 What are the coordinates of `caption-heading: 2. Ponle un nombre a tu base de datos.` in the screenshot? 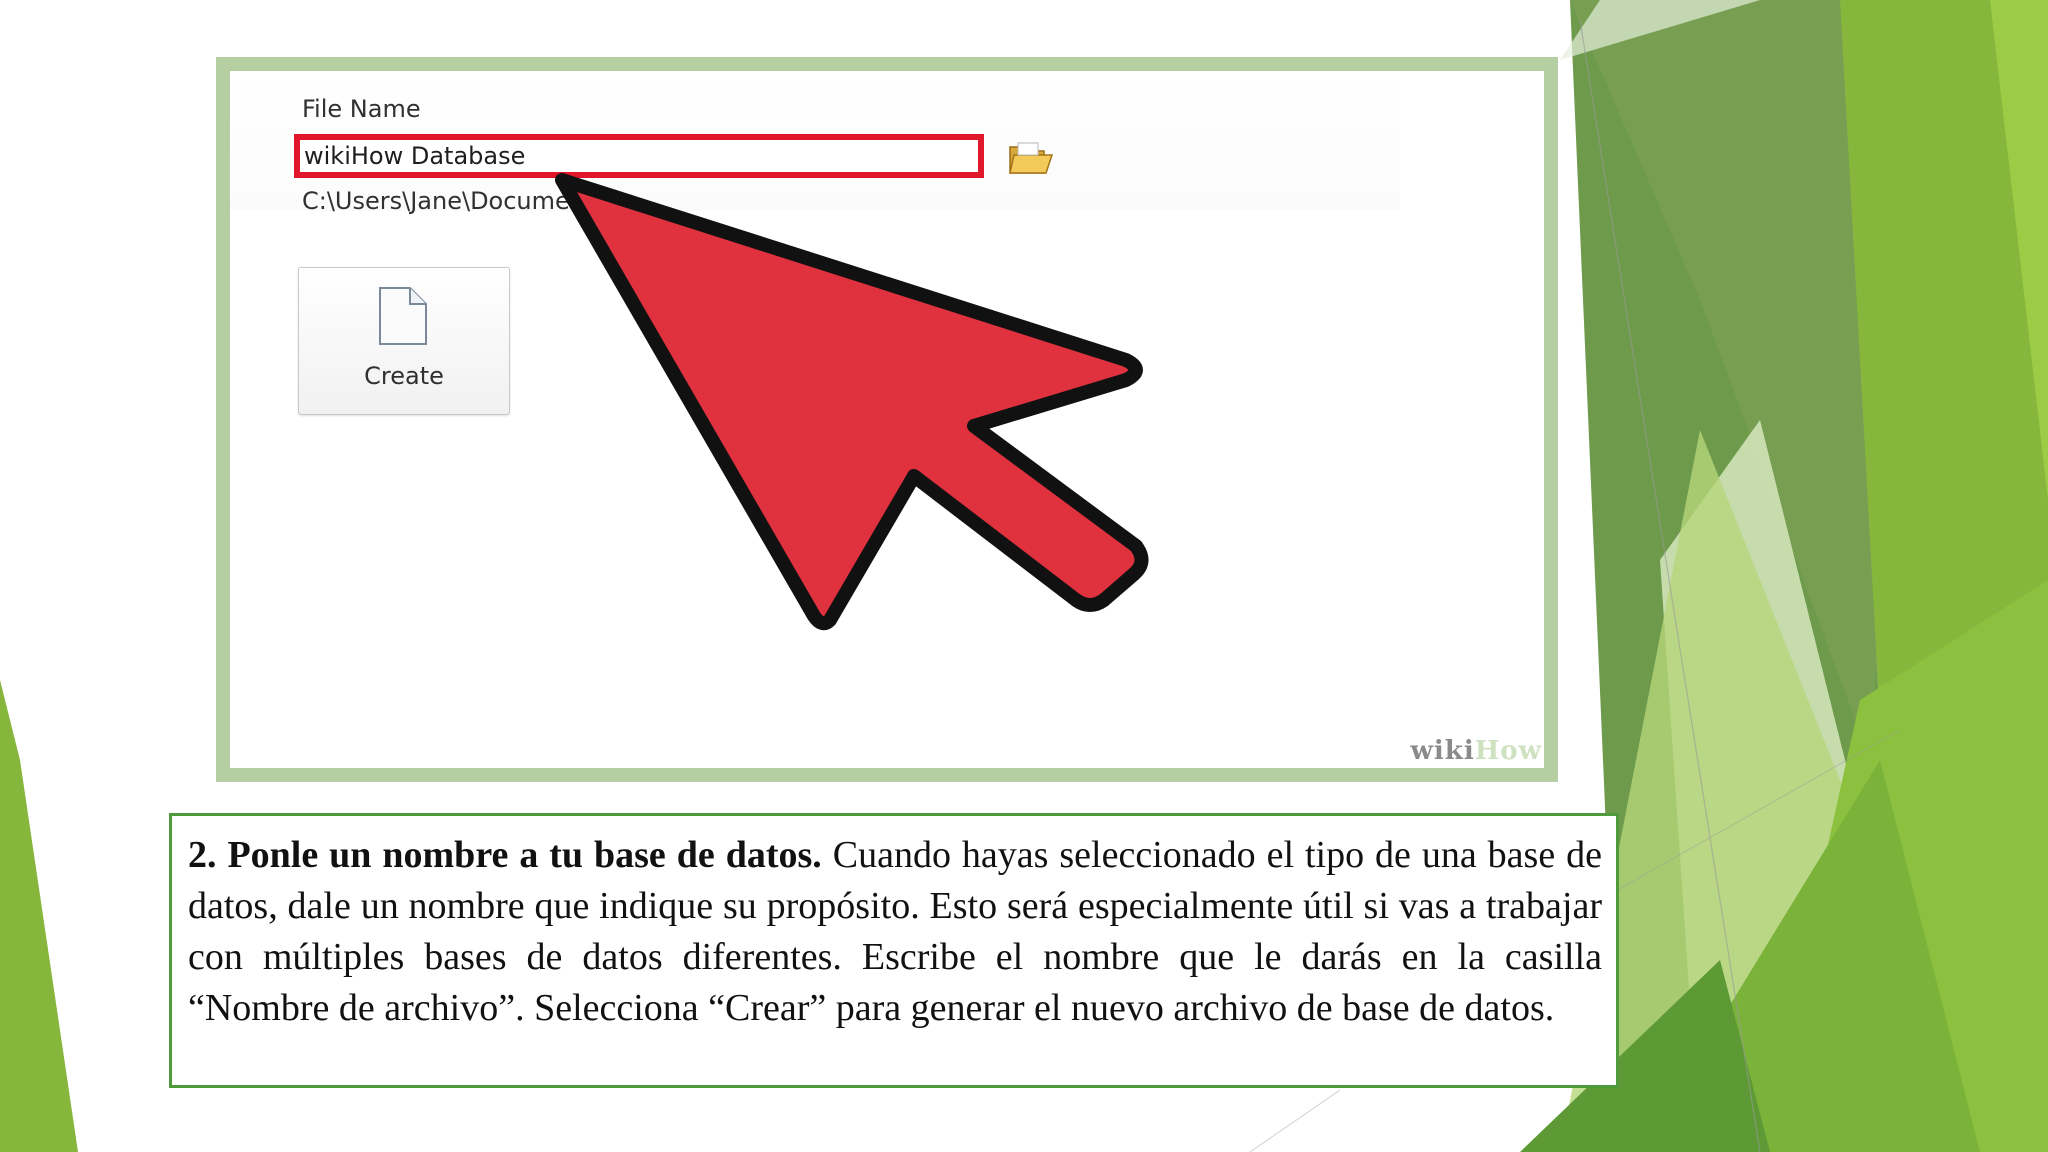 It's located at (505, 855).